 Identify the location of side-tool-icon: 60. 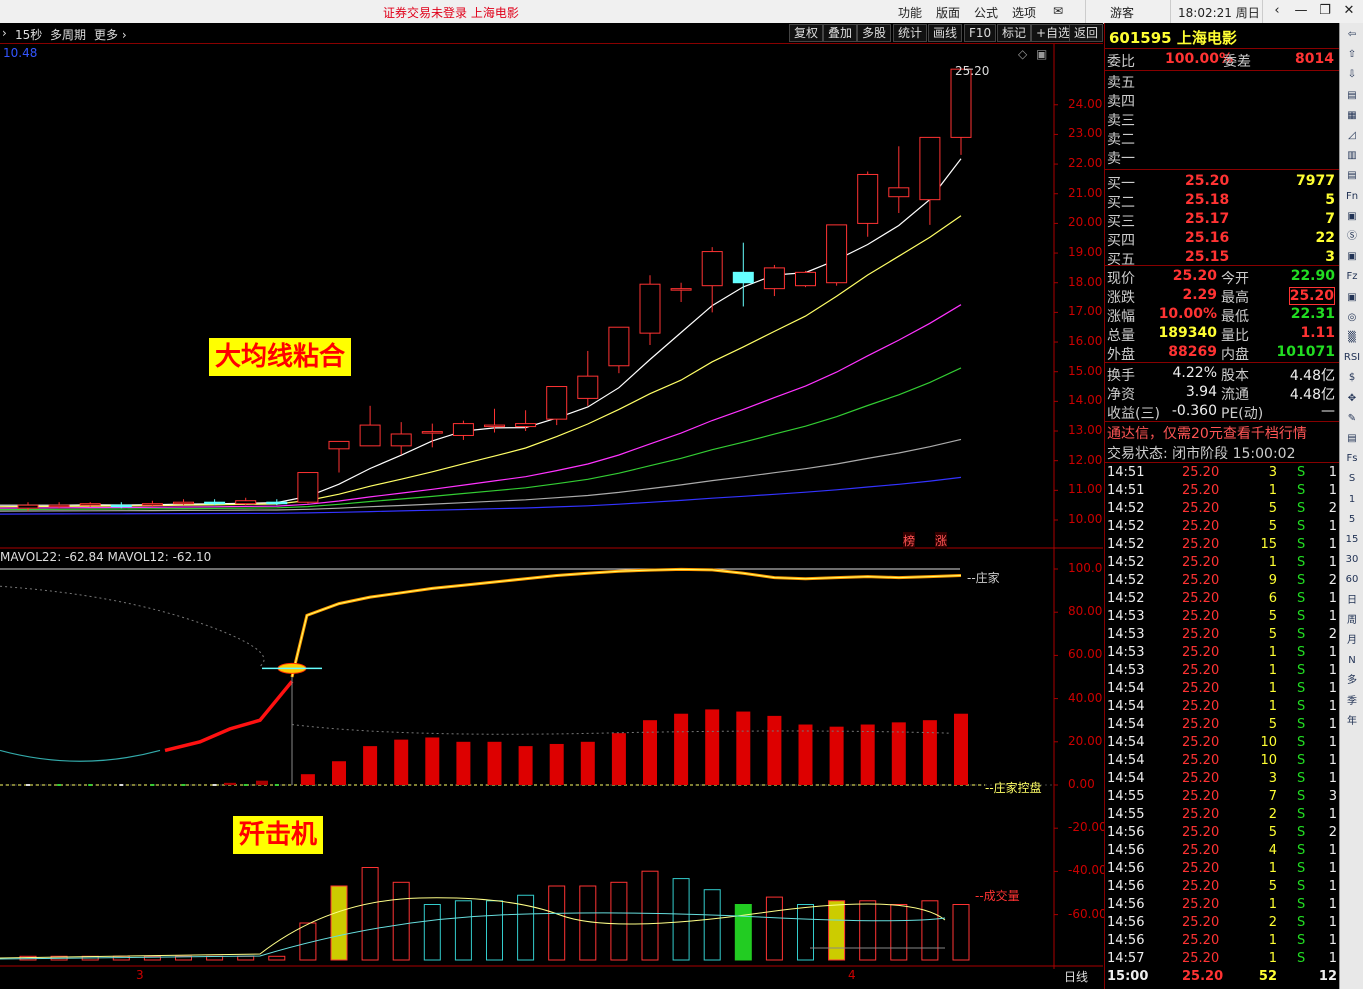
(1352, 580).